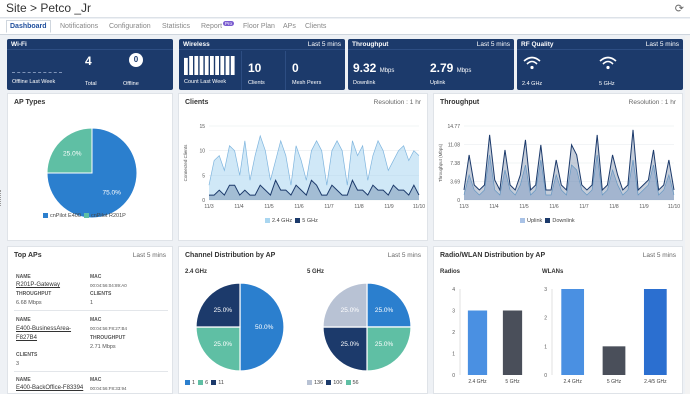  What do you see at coordinates (79, 26) in the screenshot?
I see `tab-notifications: Notifications` at bounding box center [79, 26].